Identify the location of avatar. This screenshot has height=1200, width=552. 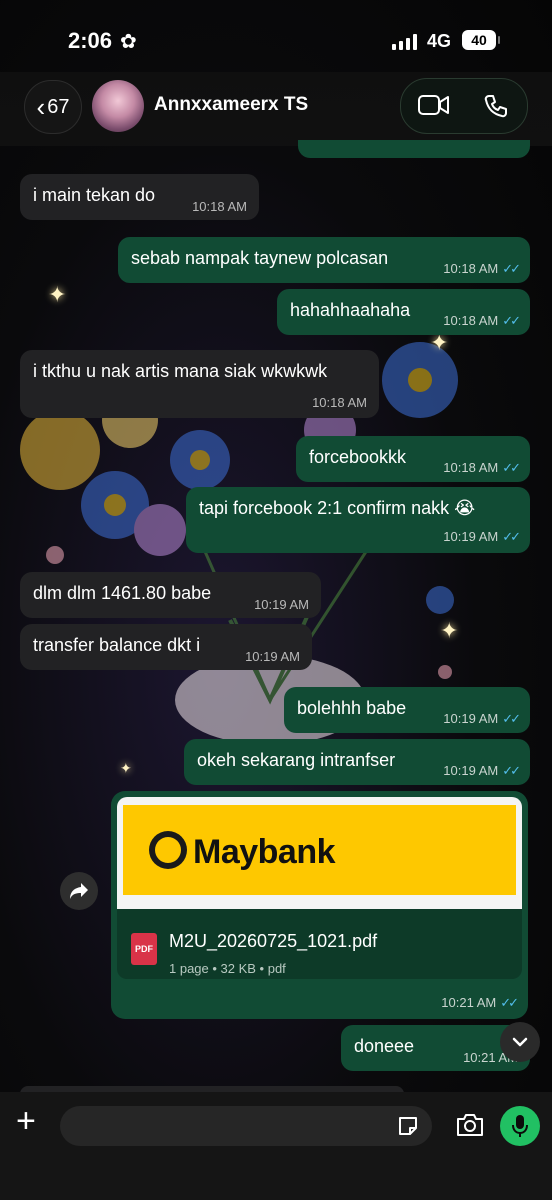
(118, 106).